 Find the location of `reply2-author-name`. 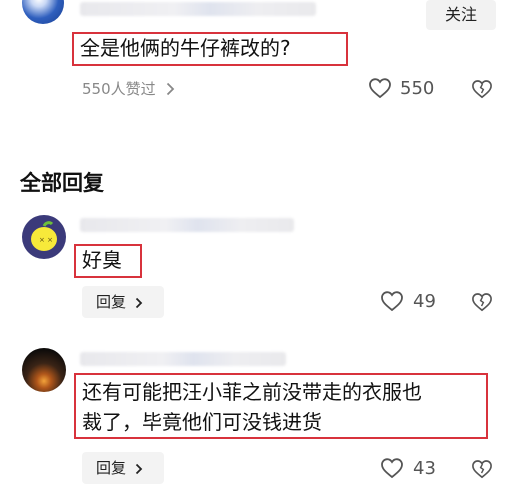

reply2-author-name is located at coordinates (183, 359).